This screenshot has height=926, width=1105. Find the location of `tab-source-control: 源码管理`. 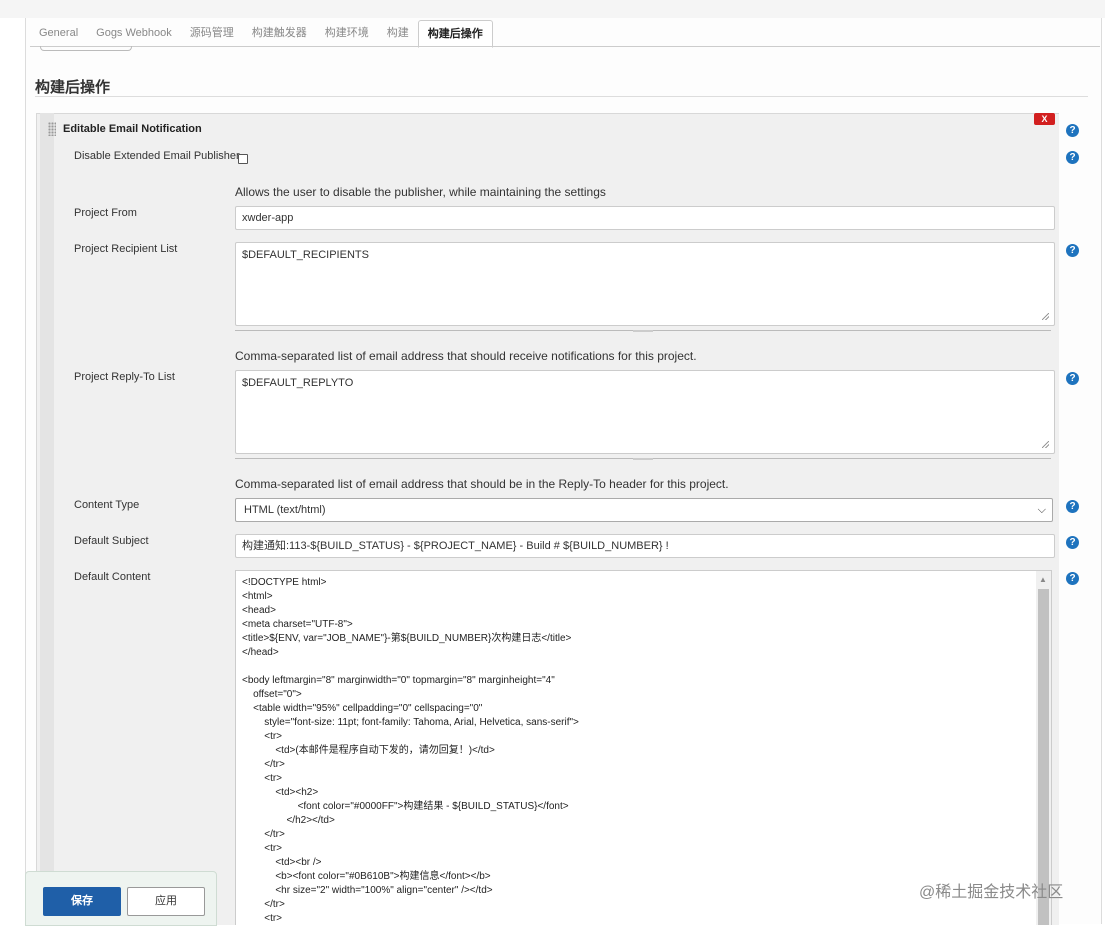

tab-source-control: 源码管理 is located at coordinates (212, 33).